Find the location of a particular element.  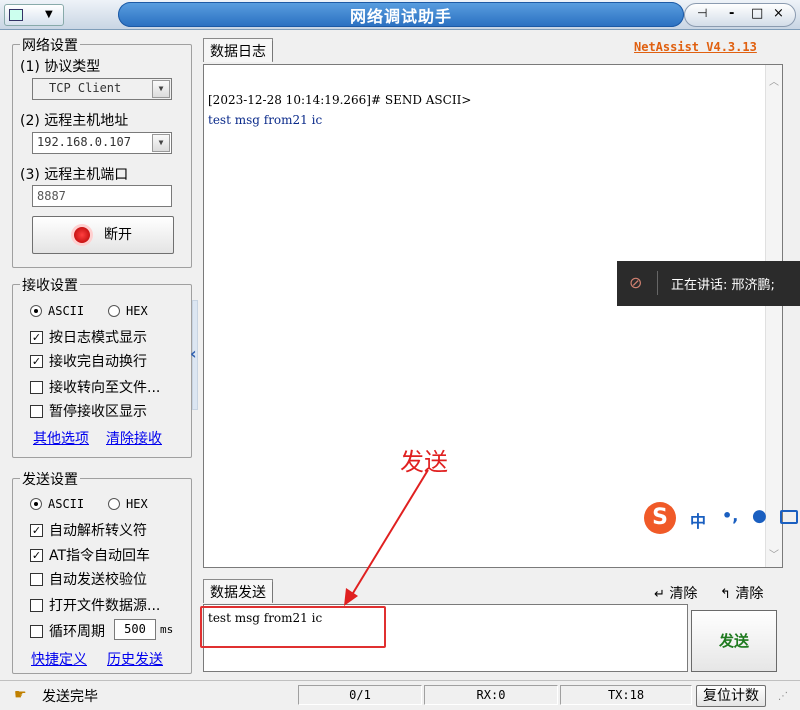

ime-toolbar: S 中 •, ● is located at coordinates (721, 518).